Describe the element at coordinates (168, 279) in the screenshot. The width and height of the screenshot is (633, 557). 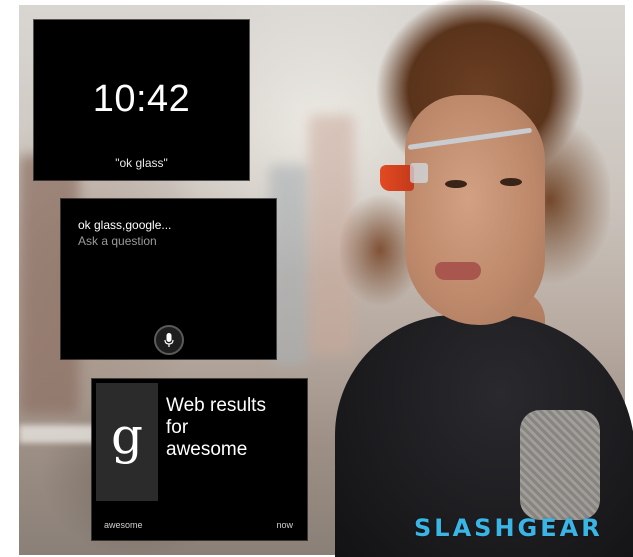
I see `voice-query-card: ok glass,google... Ask a question` at that location.